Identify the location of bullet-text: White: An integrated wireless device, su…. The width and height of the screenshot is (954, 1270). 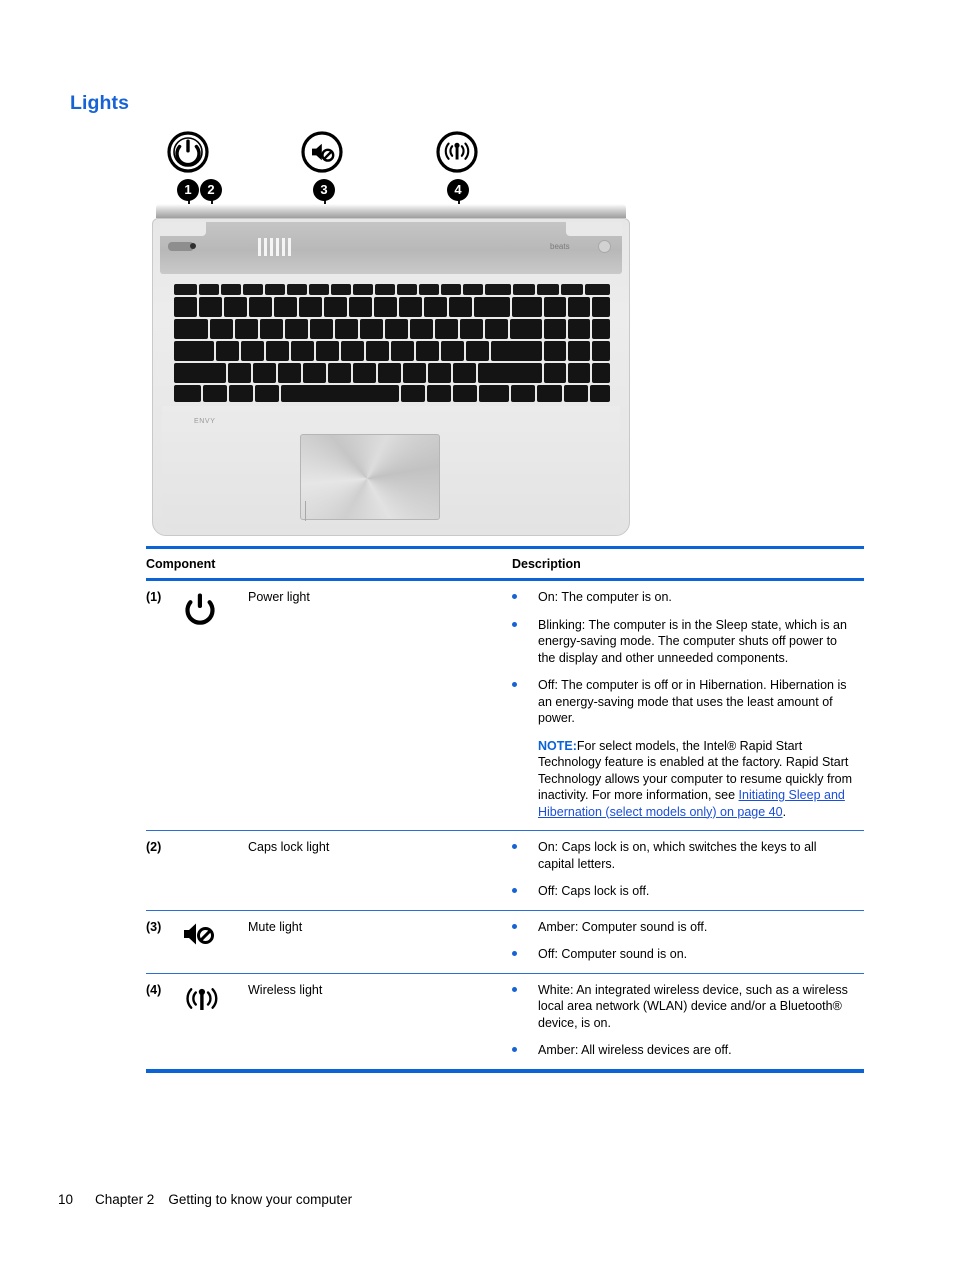
(693, 1006).